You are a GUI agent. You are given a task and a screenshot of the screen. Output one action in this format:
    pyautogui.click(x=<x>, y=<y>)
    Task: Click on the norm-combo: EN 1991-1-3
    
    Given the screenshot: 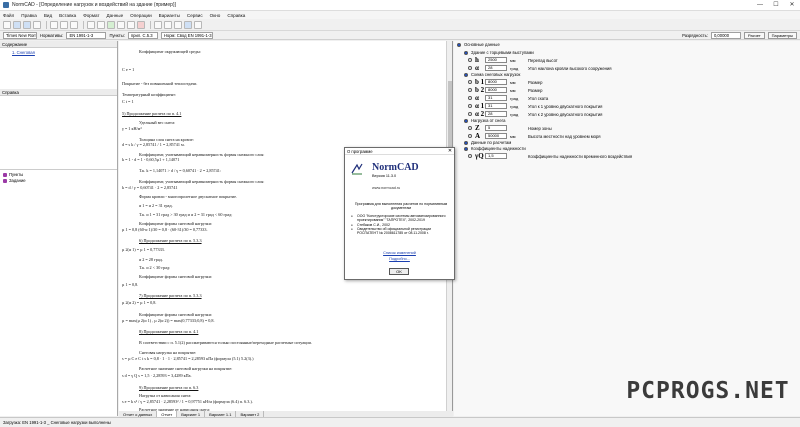 What is the action you would take?
    pyautogui.click(x=86, y=35)
    